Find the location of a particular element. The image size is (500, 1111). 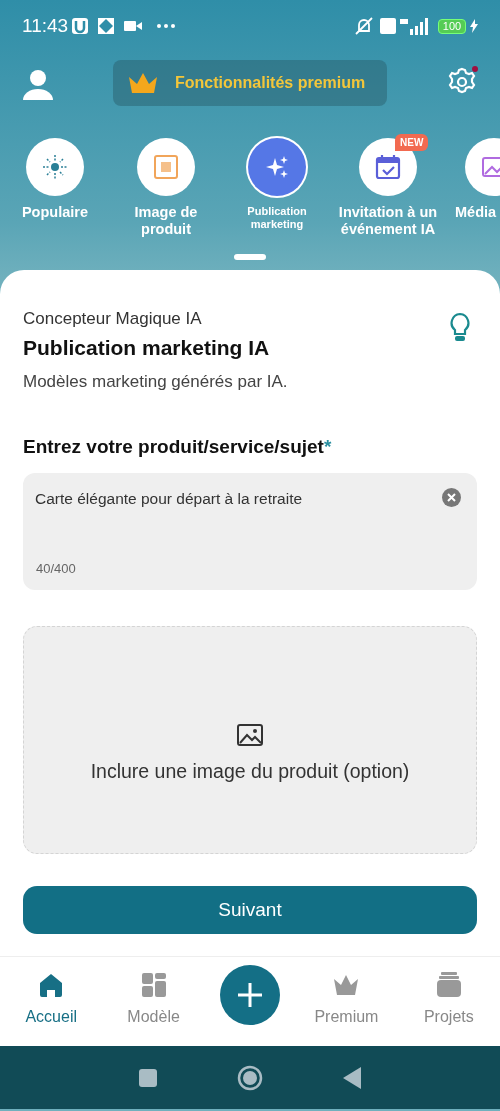

category-label: Populaire is located at coordinates (55, 213).